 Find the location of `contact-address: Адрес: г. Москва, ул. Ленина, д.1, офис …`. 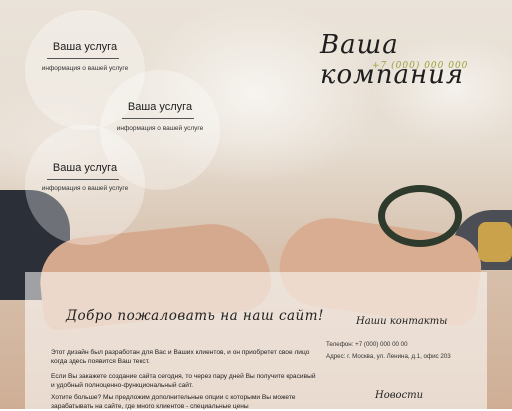

contact-address: Адрес: г. Москва, ул. Ленина, д.1, офис … is located at coordinates (388, 356).